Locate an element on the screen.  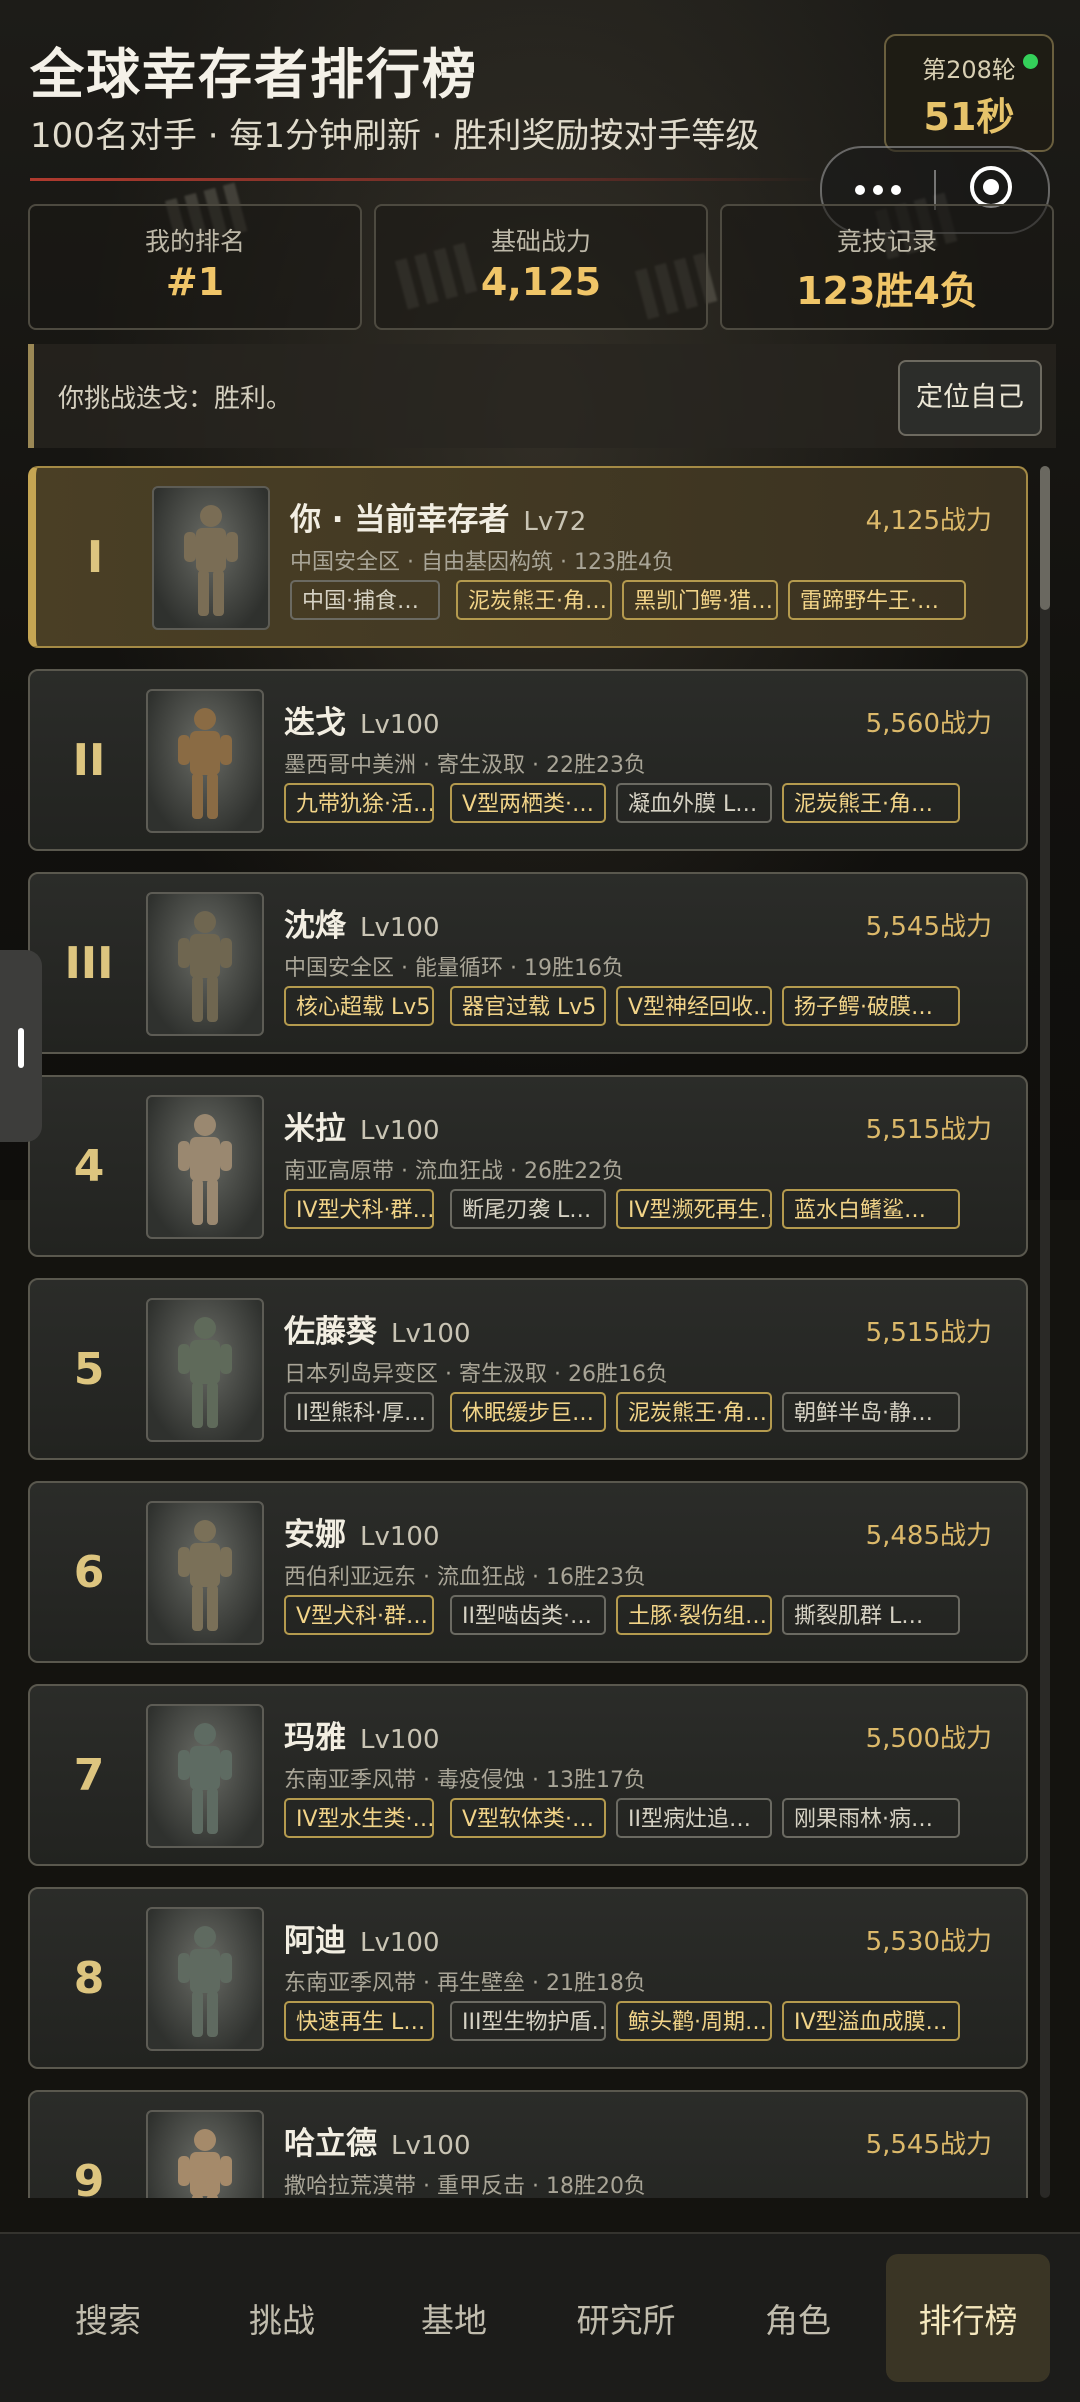
stat-value: 4,125 is located at coordinates (541, 282).